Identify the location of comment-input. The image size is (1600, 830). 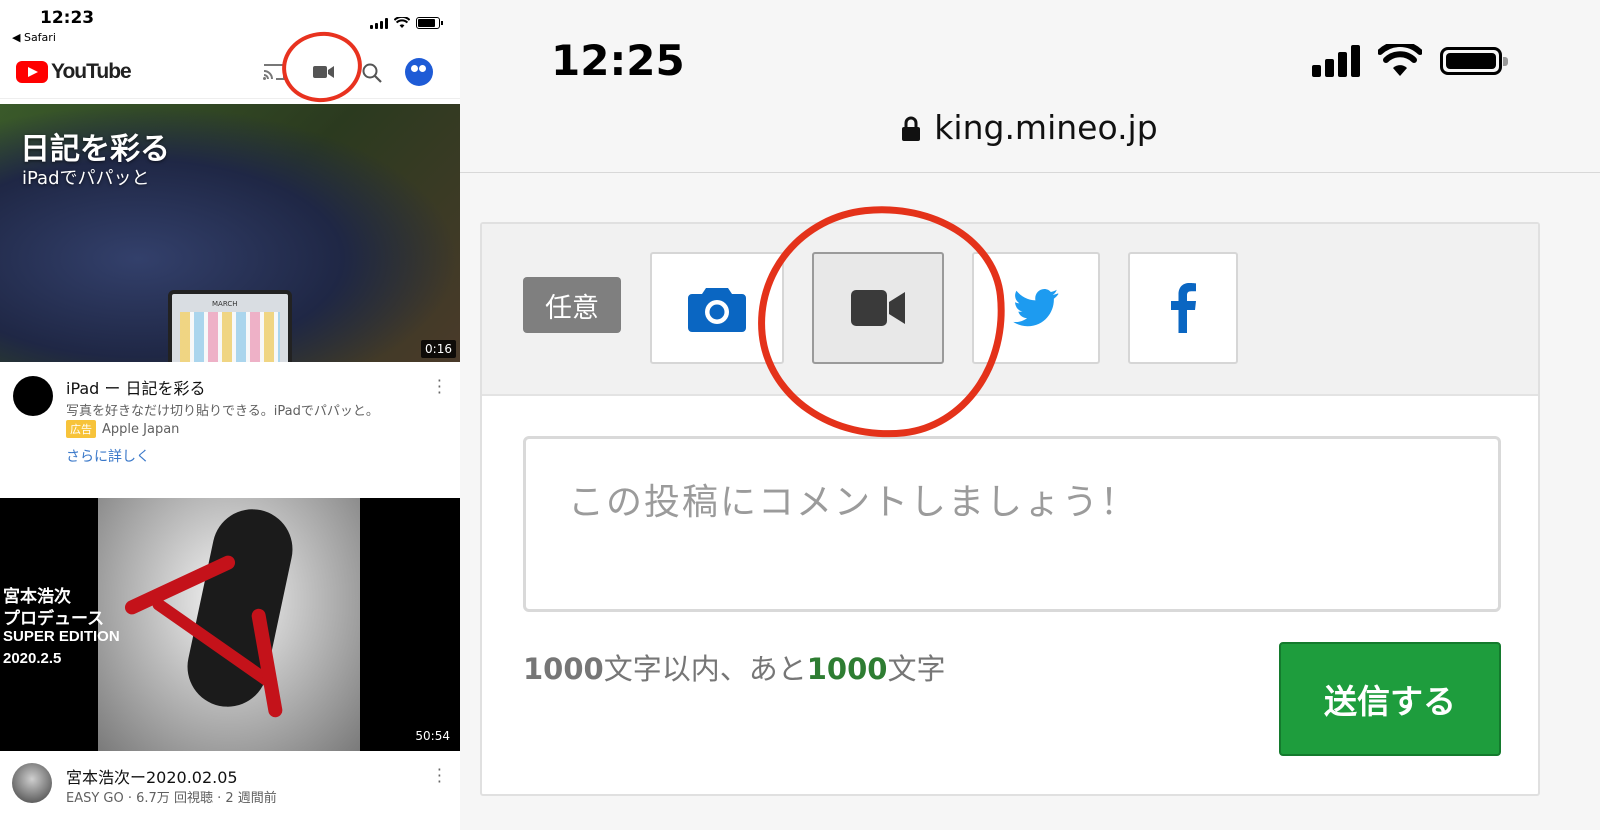
(1012, 524).